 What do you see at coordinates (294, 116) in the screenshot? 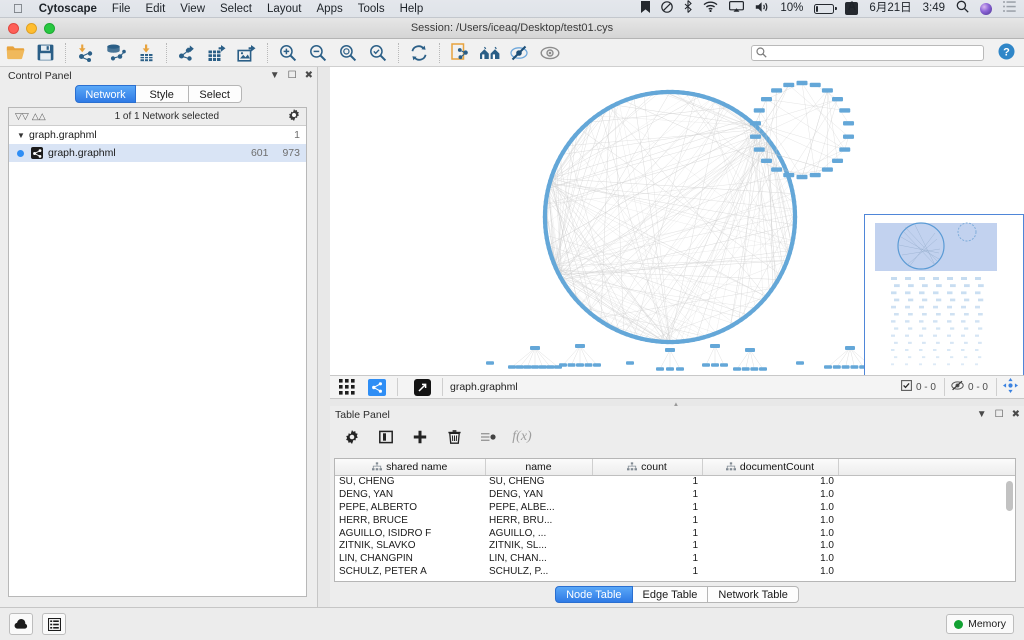
I see `gear-icon` at bounding box center [294, 116].